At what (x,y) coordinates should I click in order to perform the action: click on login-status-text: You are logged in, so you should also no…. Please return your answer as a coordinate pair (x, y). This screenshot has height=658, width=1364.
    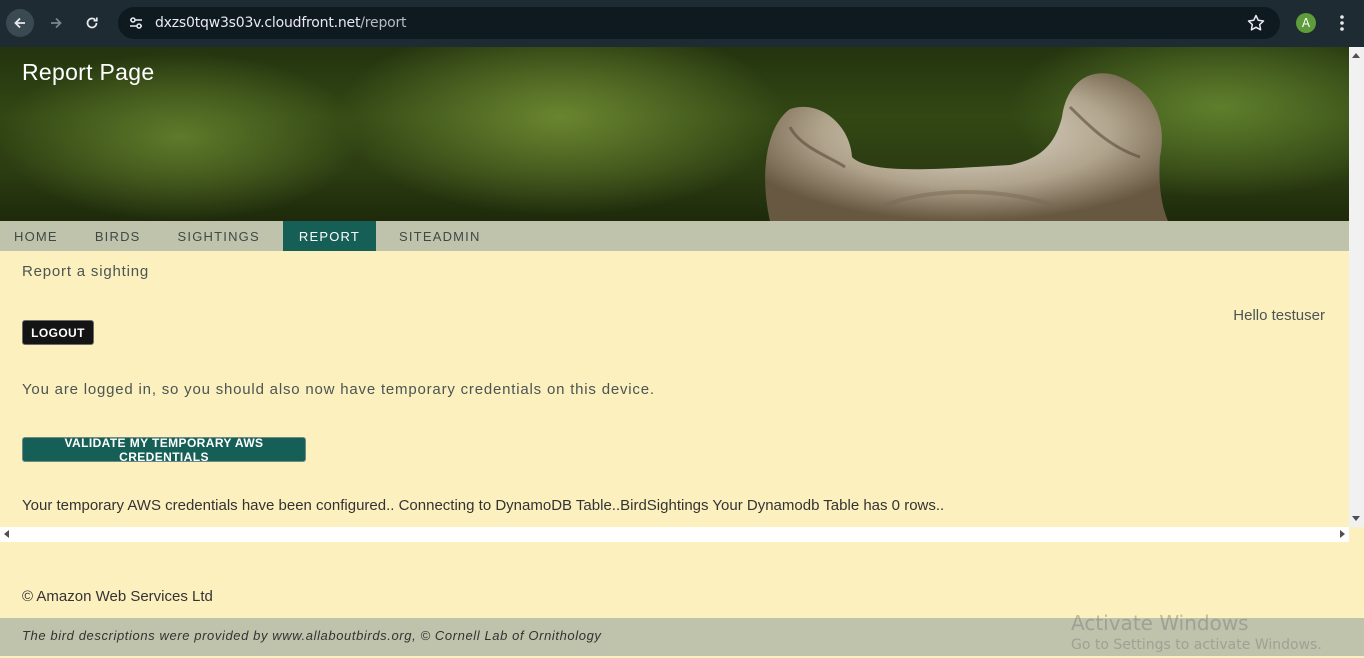
    Looking at the image, I should click on (338, 389).